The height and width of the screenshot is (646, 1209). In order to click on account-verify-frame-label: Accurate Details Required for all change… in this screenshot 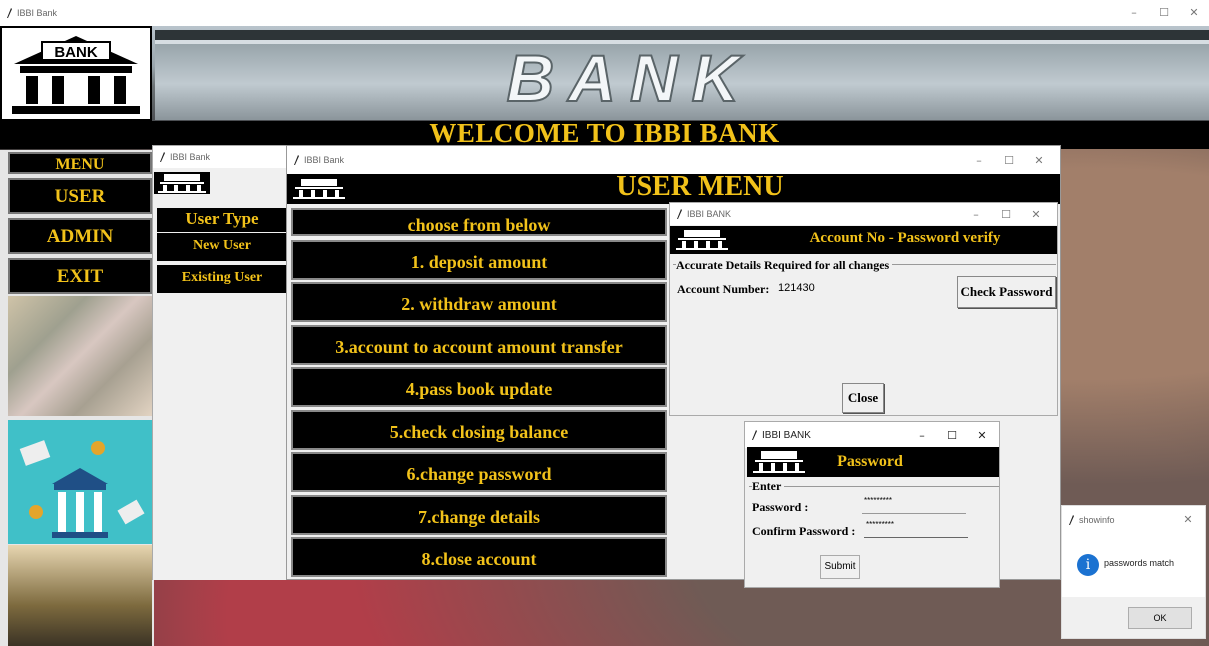, I will do `click(784, 265)`.